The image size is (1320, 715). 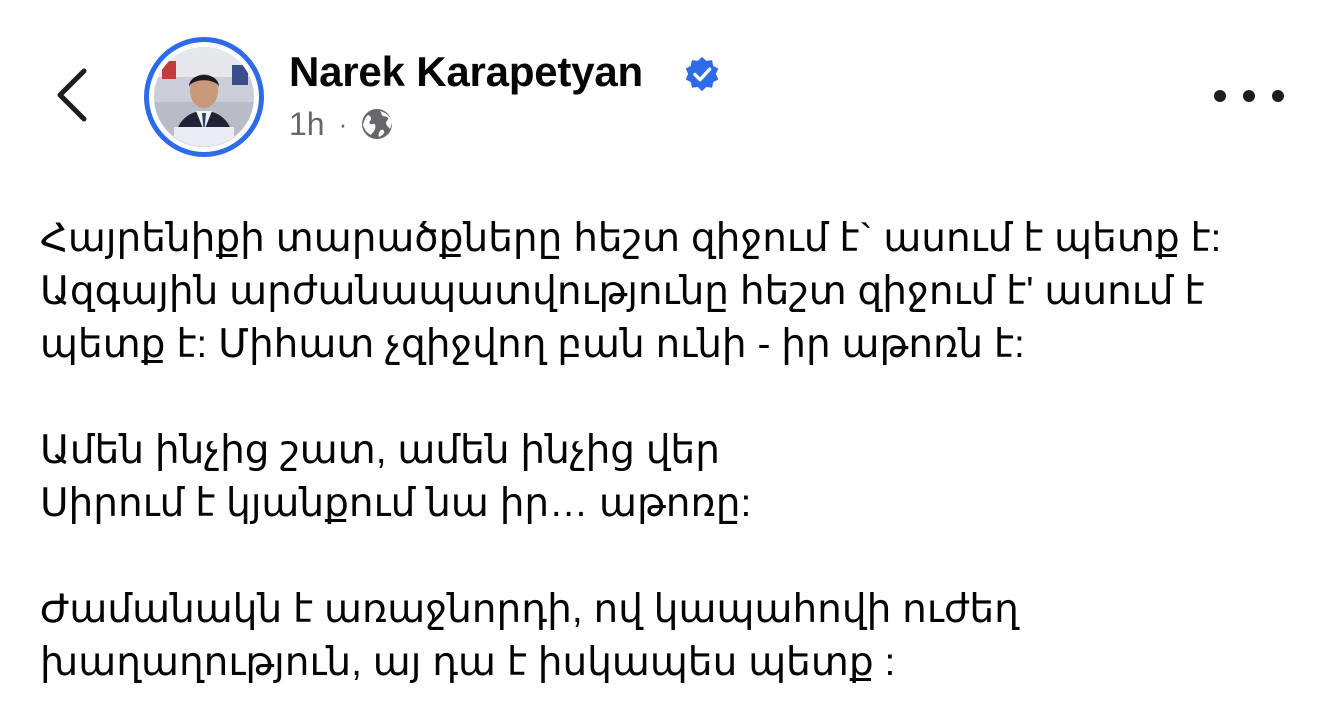 I want to click on avatar-photo, so click(x=204, y=97).